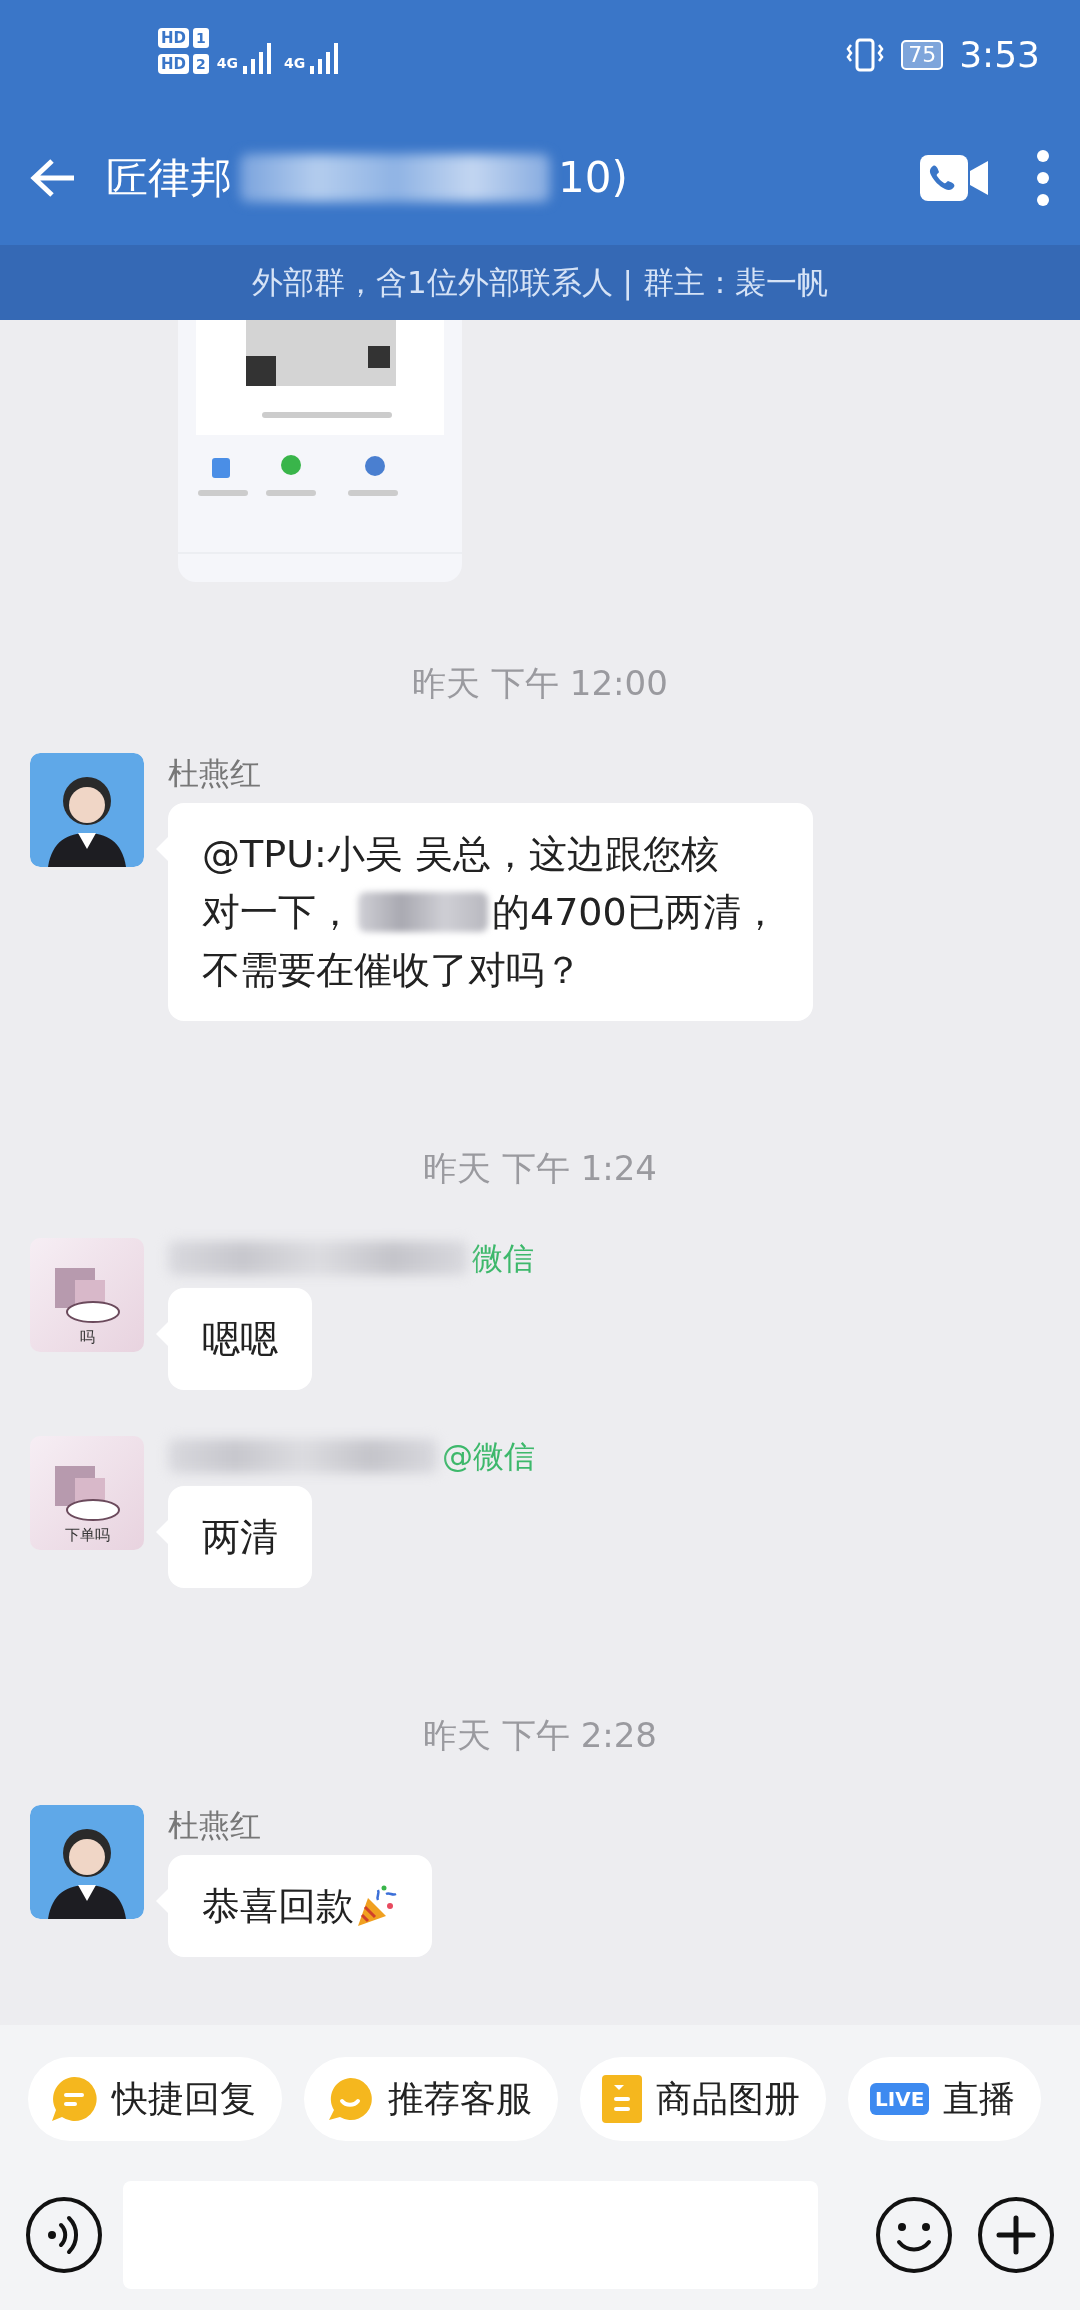 This screenshot has width=1080, height=2310. What do you see at coordinates (201, 38) in the screenshot?
I see `sim-slot-badge: 1` at bounding box center [201, 38].